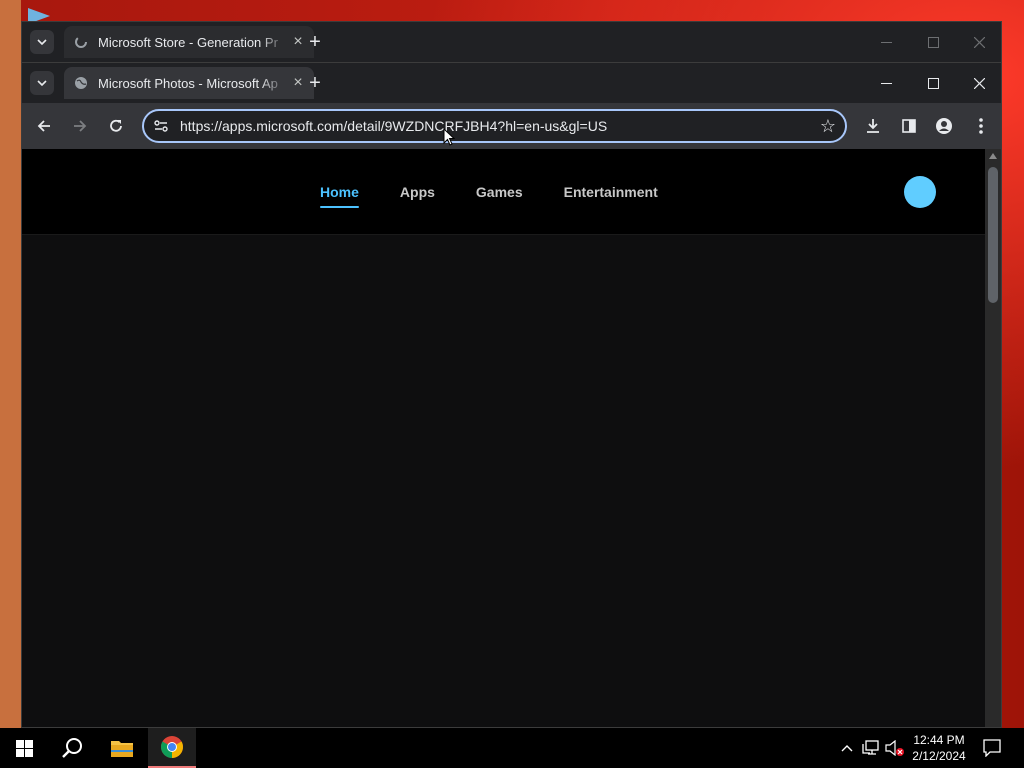 Image resolution: width=1024 pixels, height=768 pixels. I want to click on url-input, so click(494, 126).